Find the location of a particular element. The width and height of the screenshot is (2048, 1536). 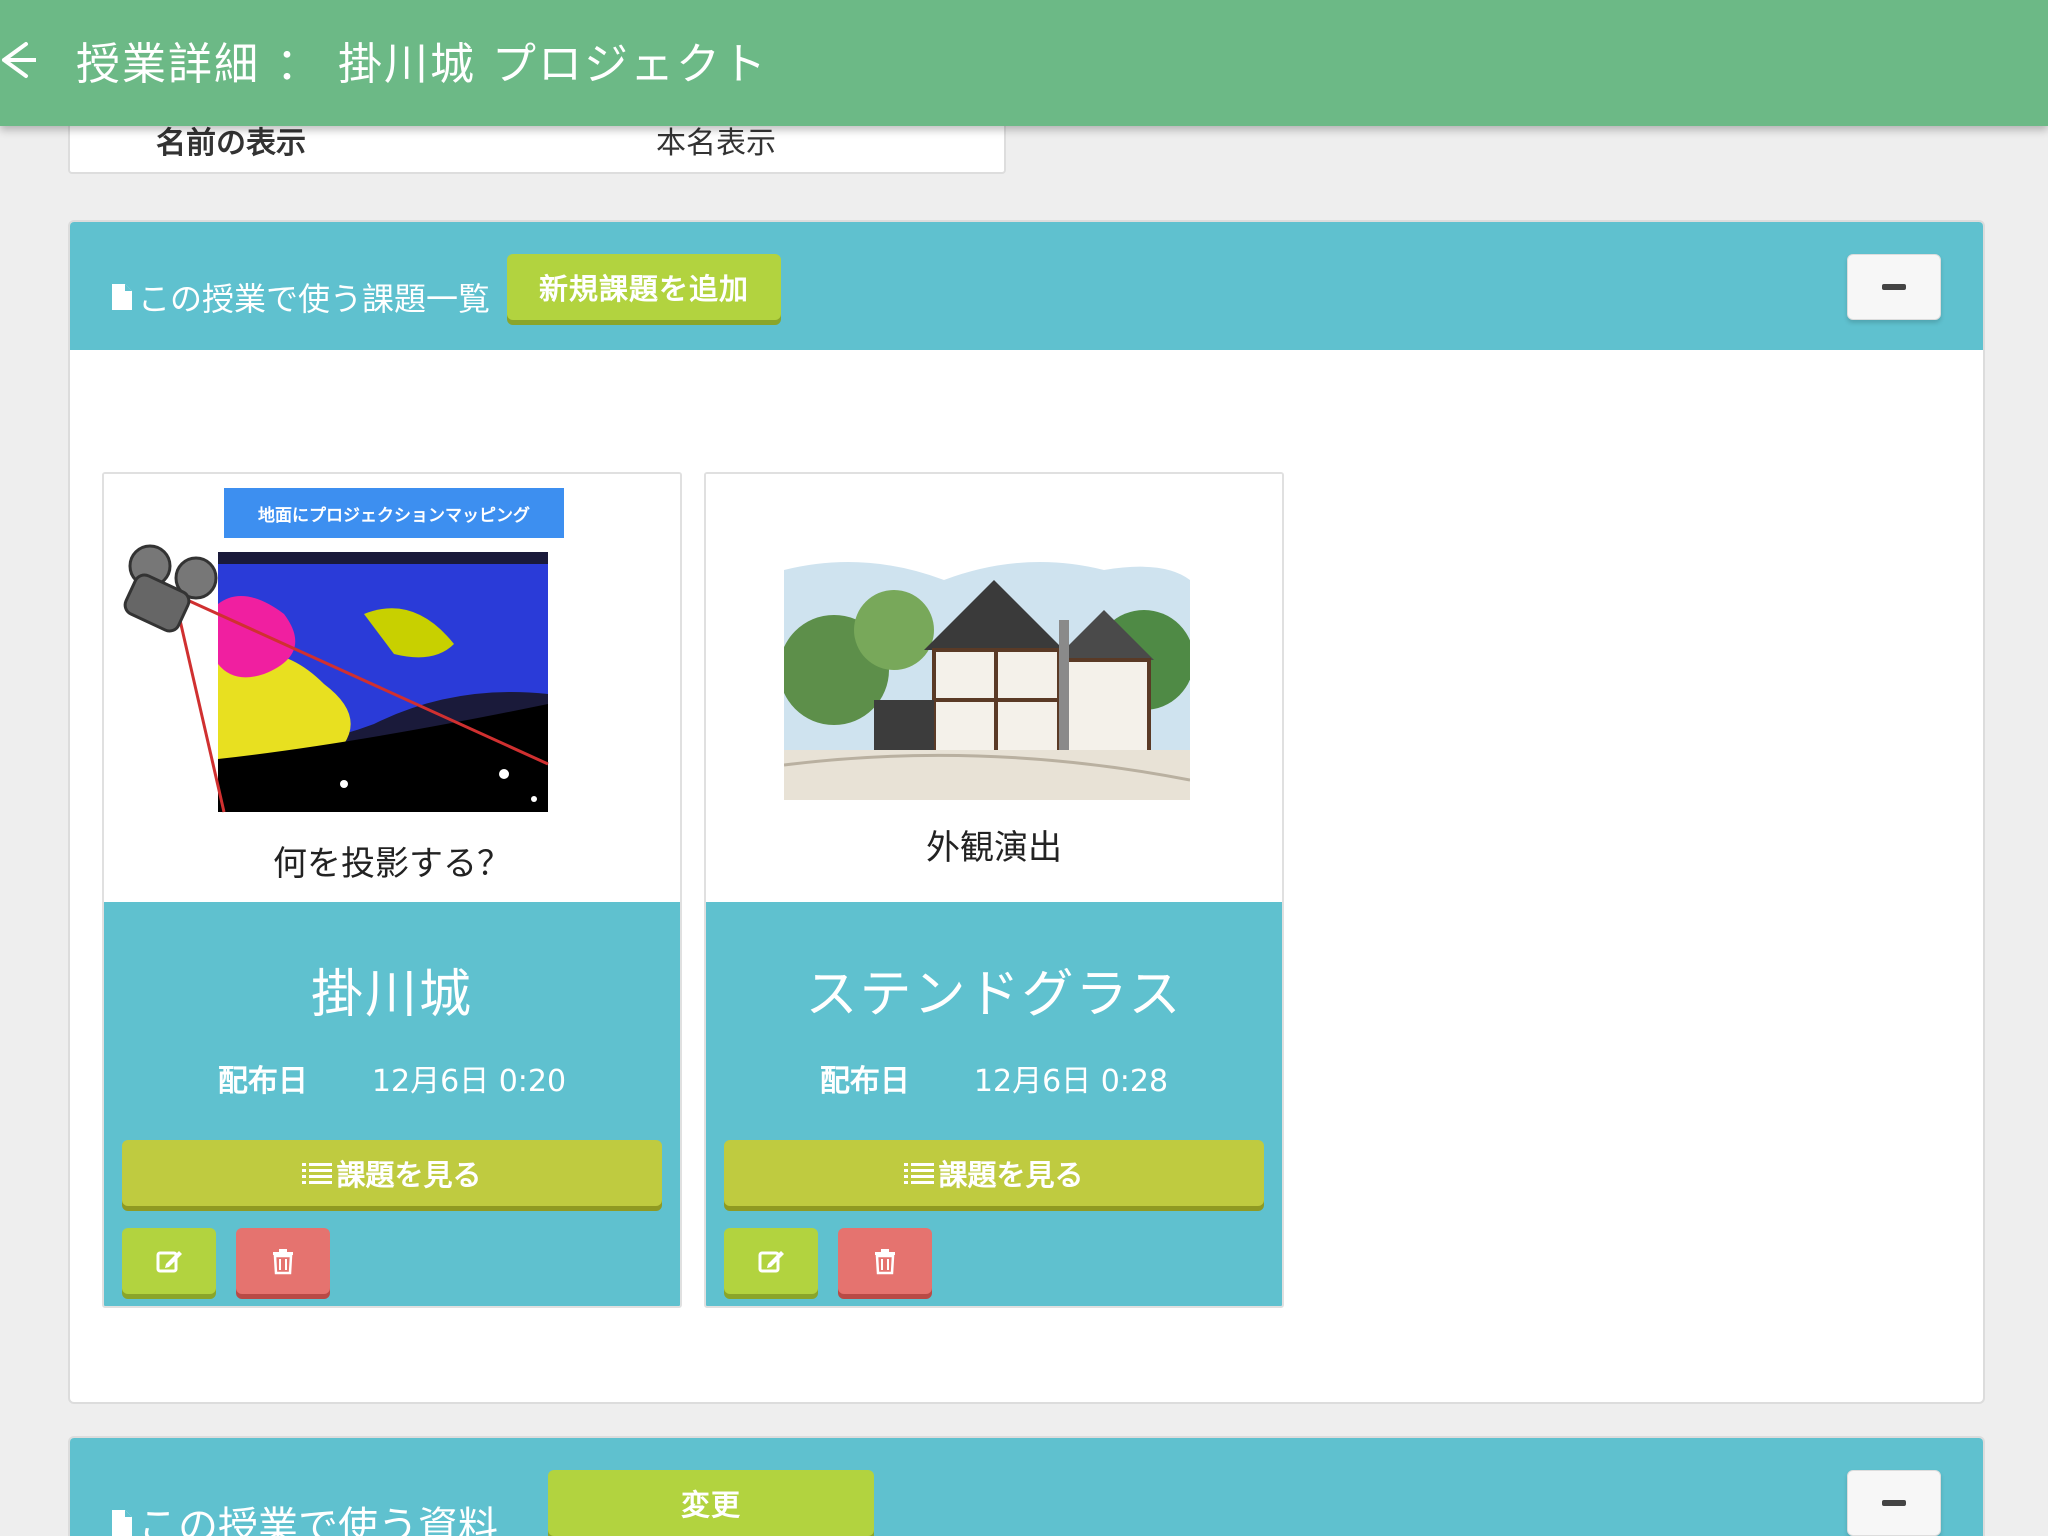

distribution-row: 配布日 12月6日 0:20 is located at coordinates (392, 1078).